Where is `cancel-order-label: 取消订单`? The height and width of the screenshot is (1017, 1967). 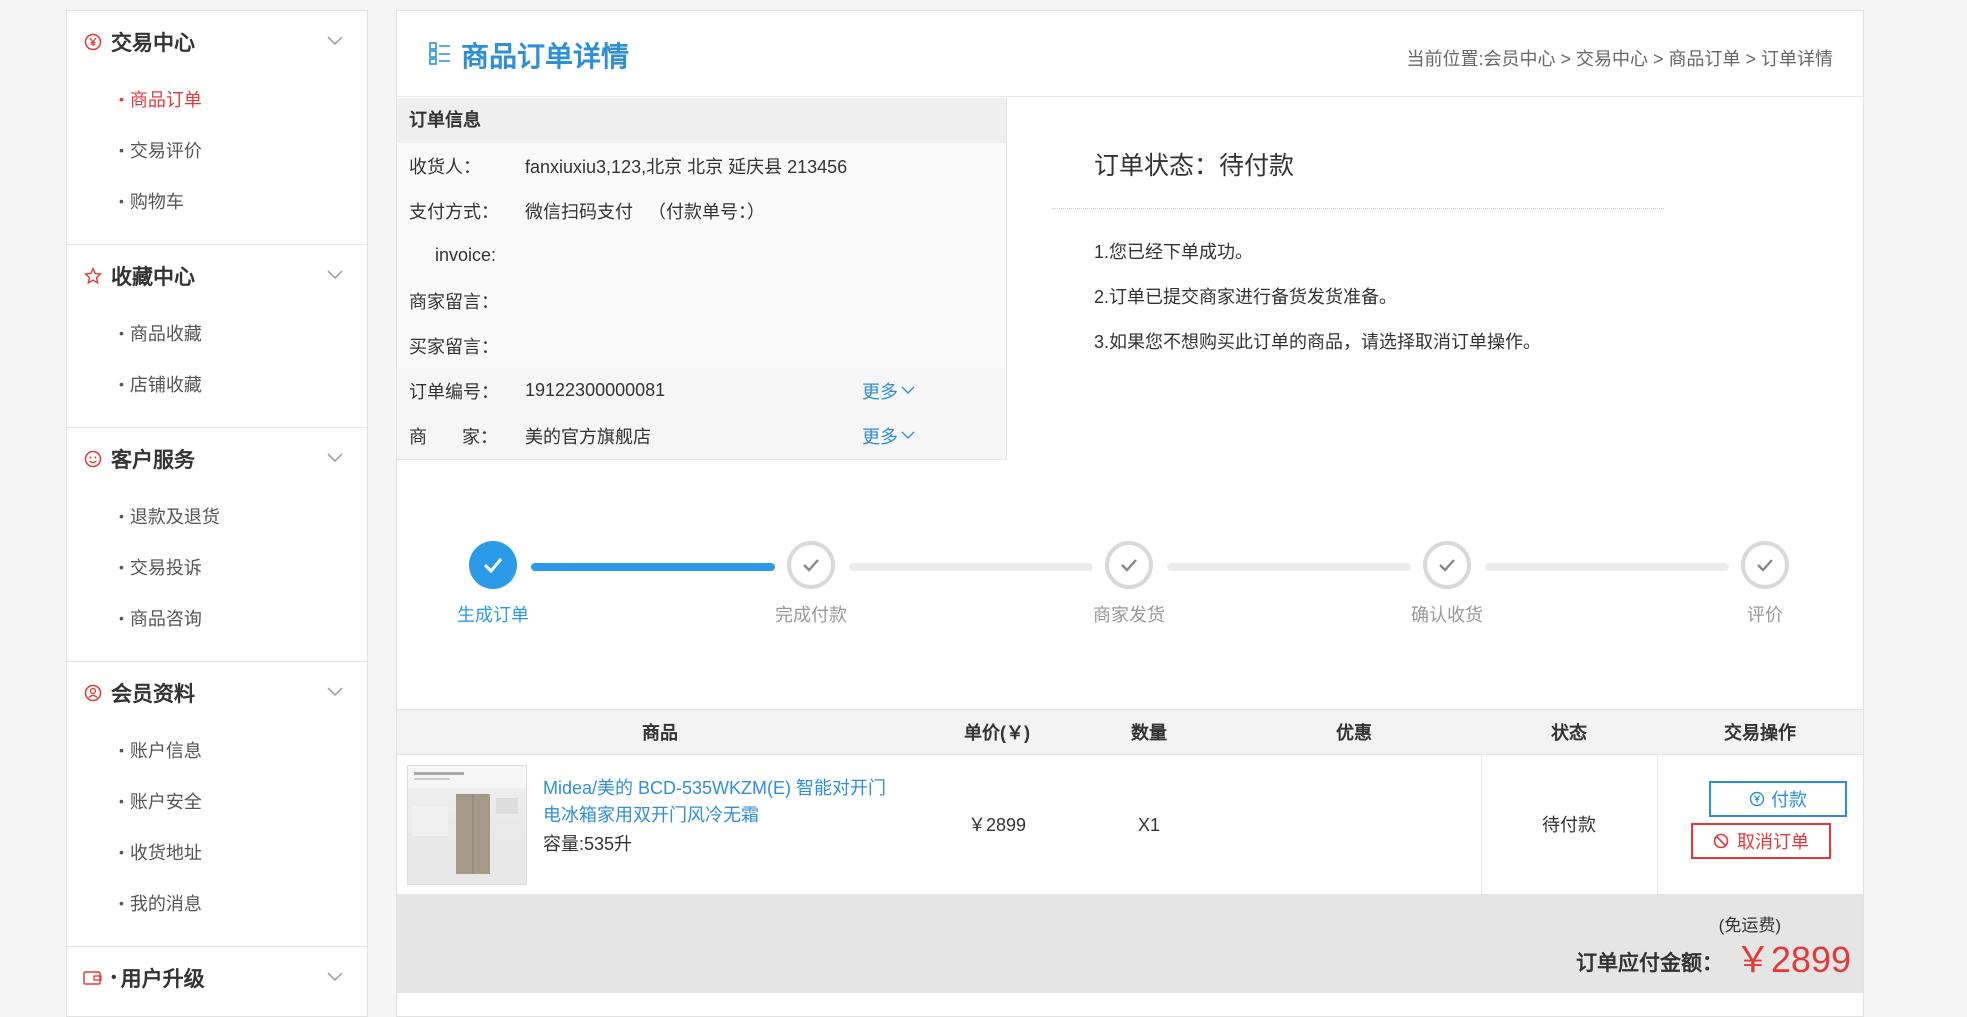
cancel-order-label: 取消订单 is located at coordinates (1773, 842).